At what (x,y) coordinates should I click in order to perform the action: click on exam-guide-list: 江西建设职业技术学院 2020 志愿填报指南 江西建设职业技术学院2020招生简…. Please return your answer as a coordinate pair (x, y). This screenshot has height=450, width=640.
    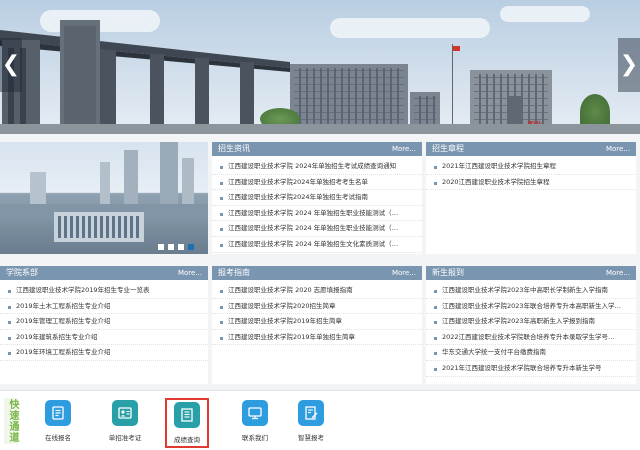
    Looking at the image, I should click on (317, 314).